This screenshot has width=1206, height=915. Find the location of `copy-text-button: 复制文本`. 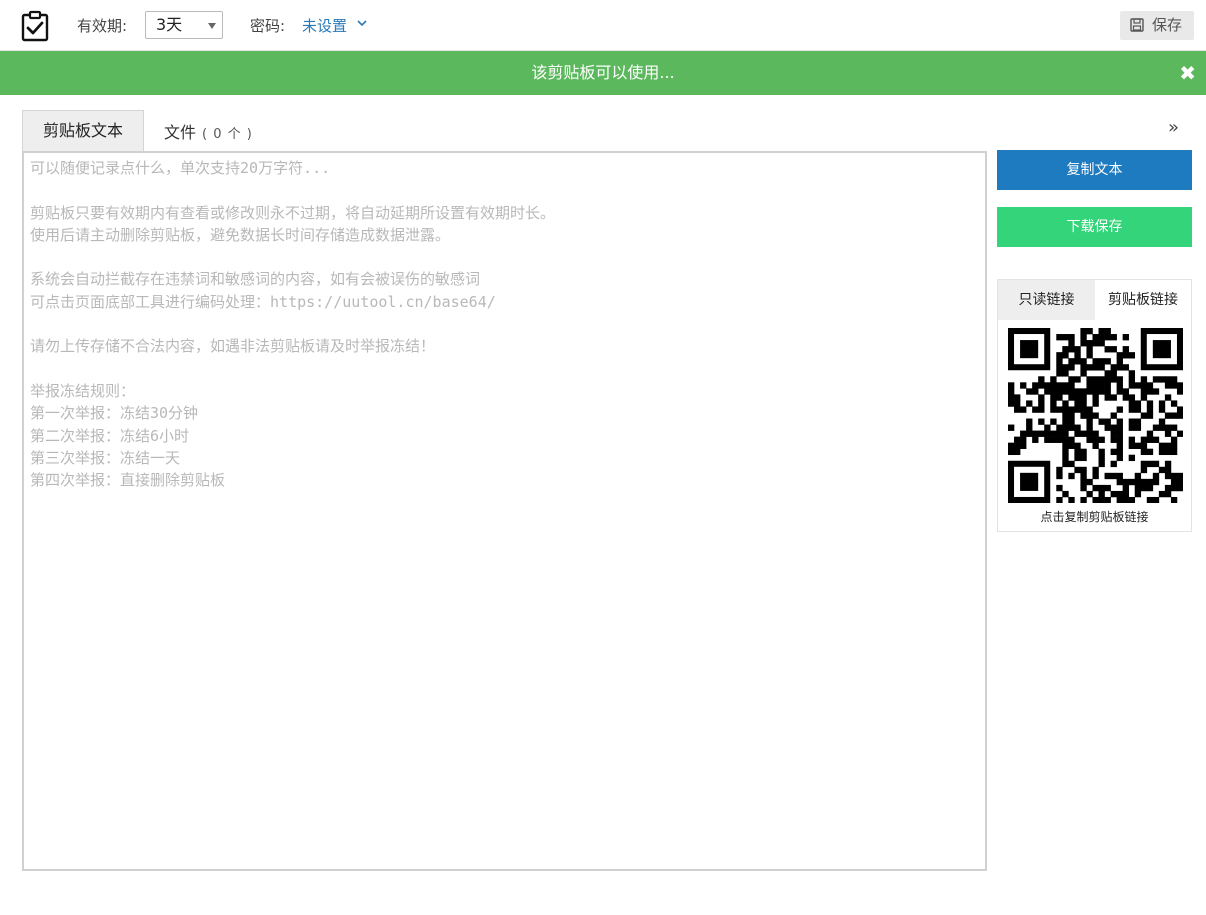

copy-text-button: 复制文本 is located at coordinates (1094, 170).